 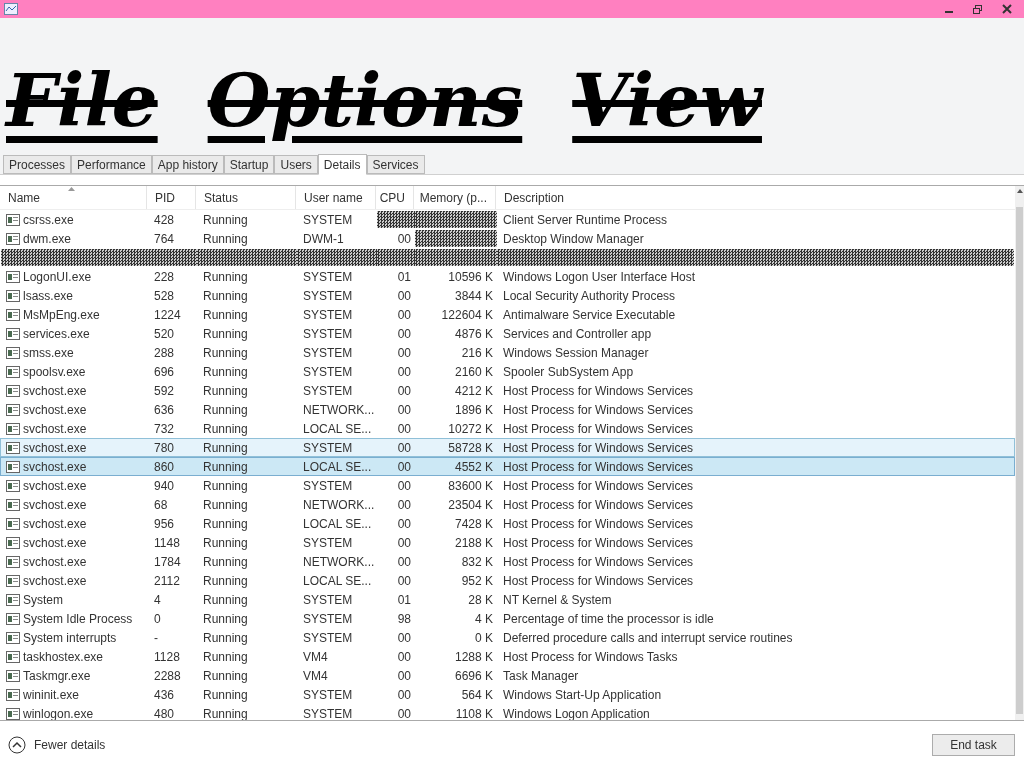 I want to click on fewer-details-toggle: Fewer details, so click(x=57, y=744).